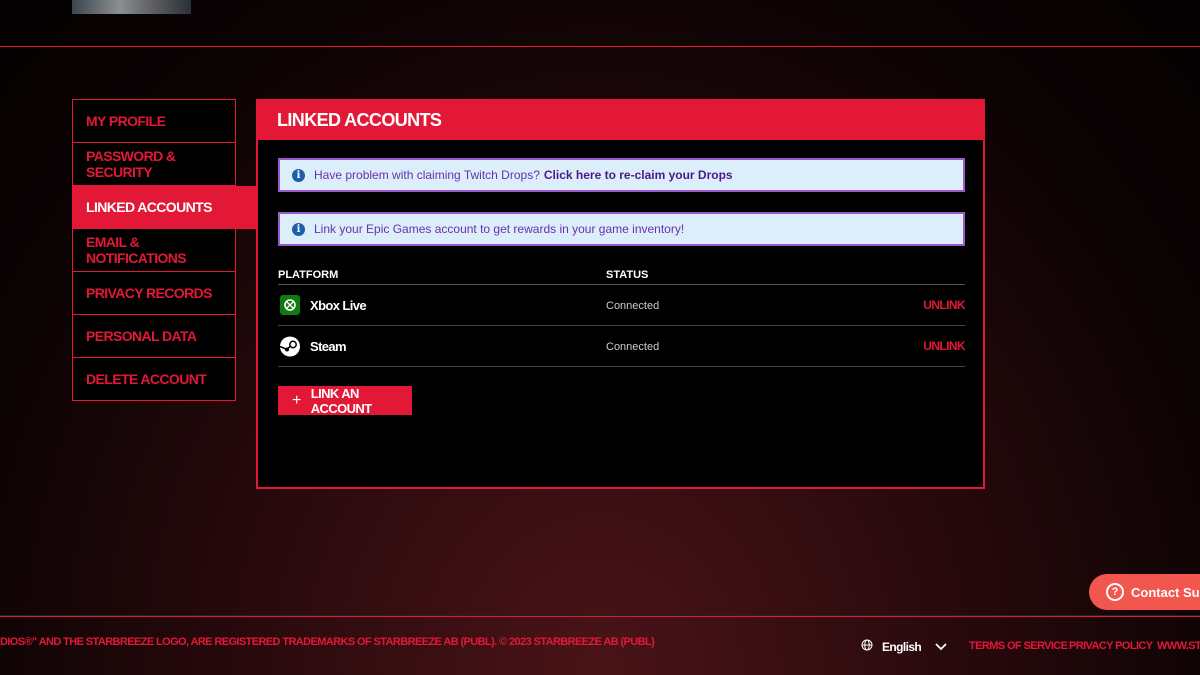 This screenshot has width=1200, height=675. I want to click on privacy-policy-link: PRIVACY POLICY, so click(1111, 646).